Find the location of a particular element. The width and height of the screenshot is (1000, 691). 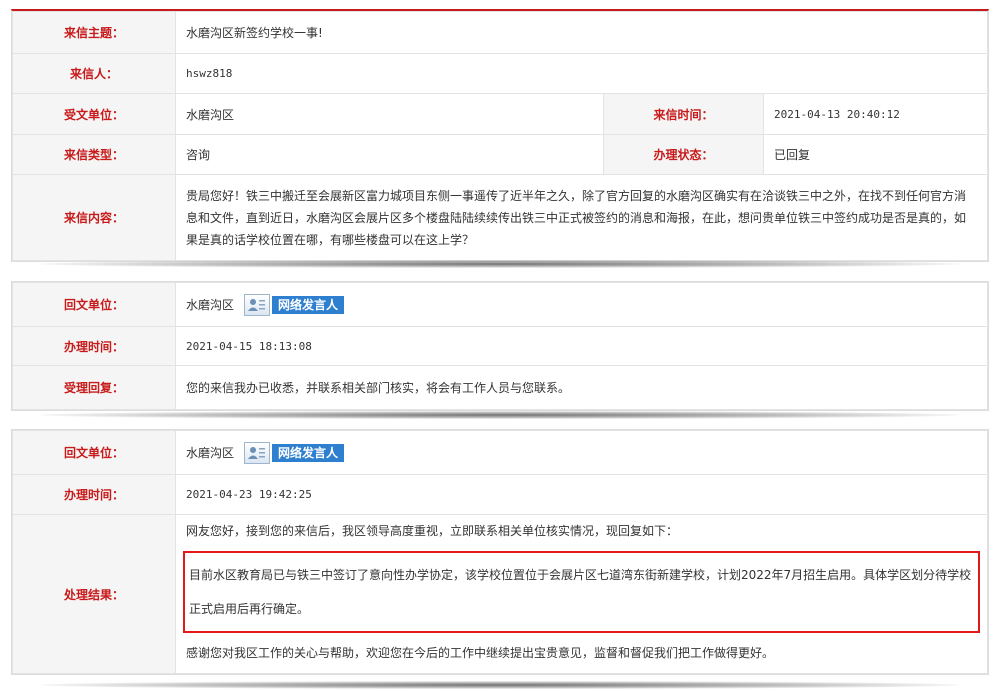

sender-label: 来信人： is located at coordinates (94, 73).